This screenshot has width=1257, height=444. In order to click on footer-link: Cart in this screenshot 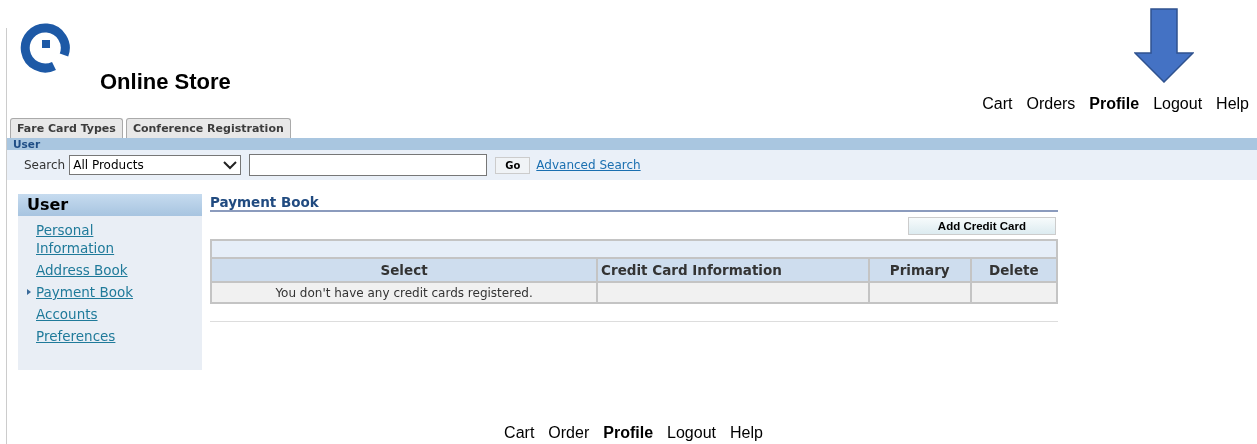, I will do `click(519, 433)`.